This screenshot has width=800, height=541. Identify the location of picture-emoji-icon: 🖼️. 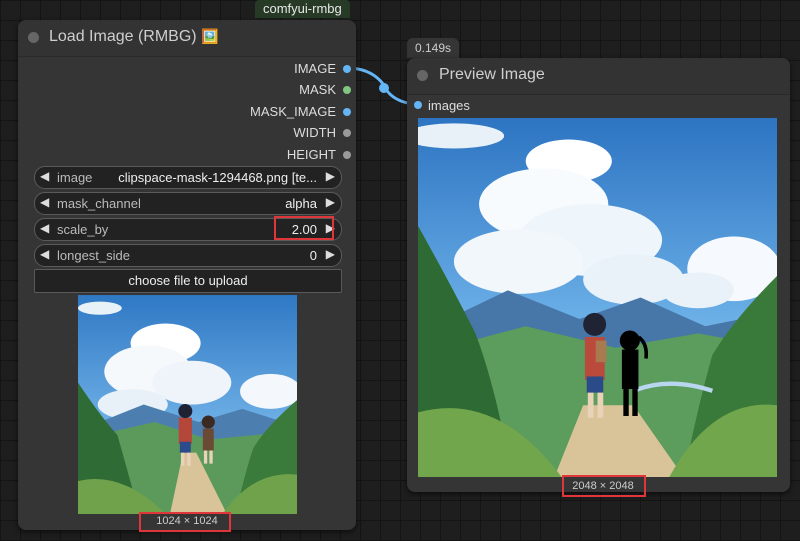
(210, 36).